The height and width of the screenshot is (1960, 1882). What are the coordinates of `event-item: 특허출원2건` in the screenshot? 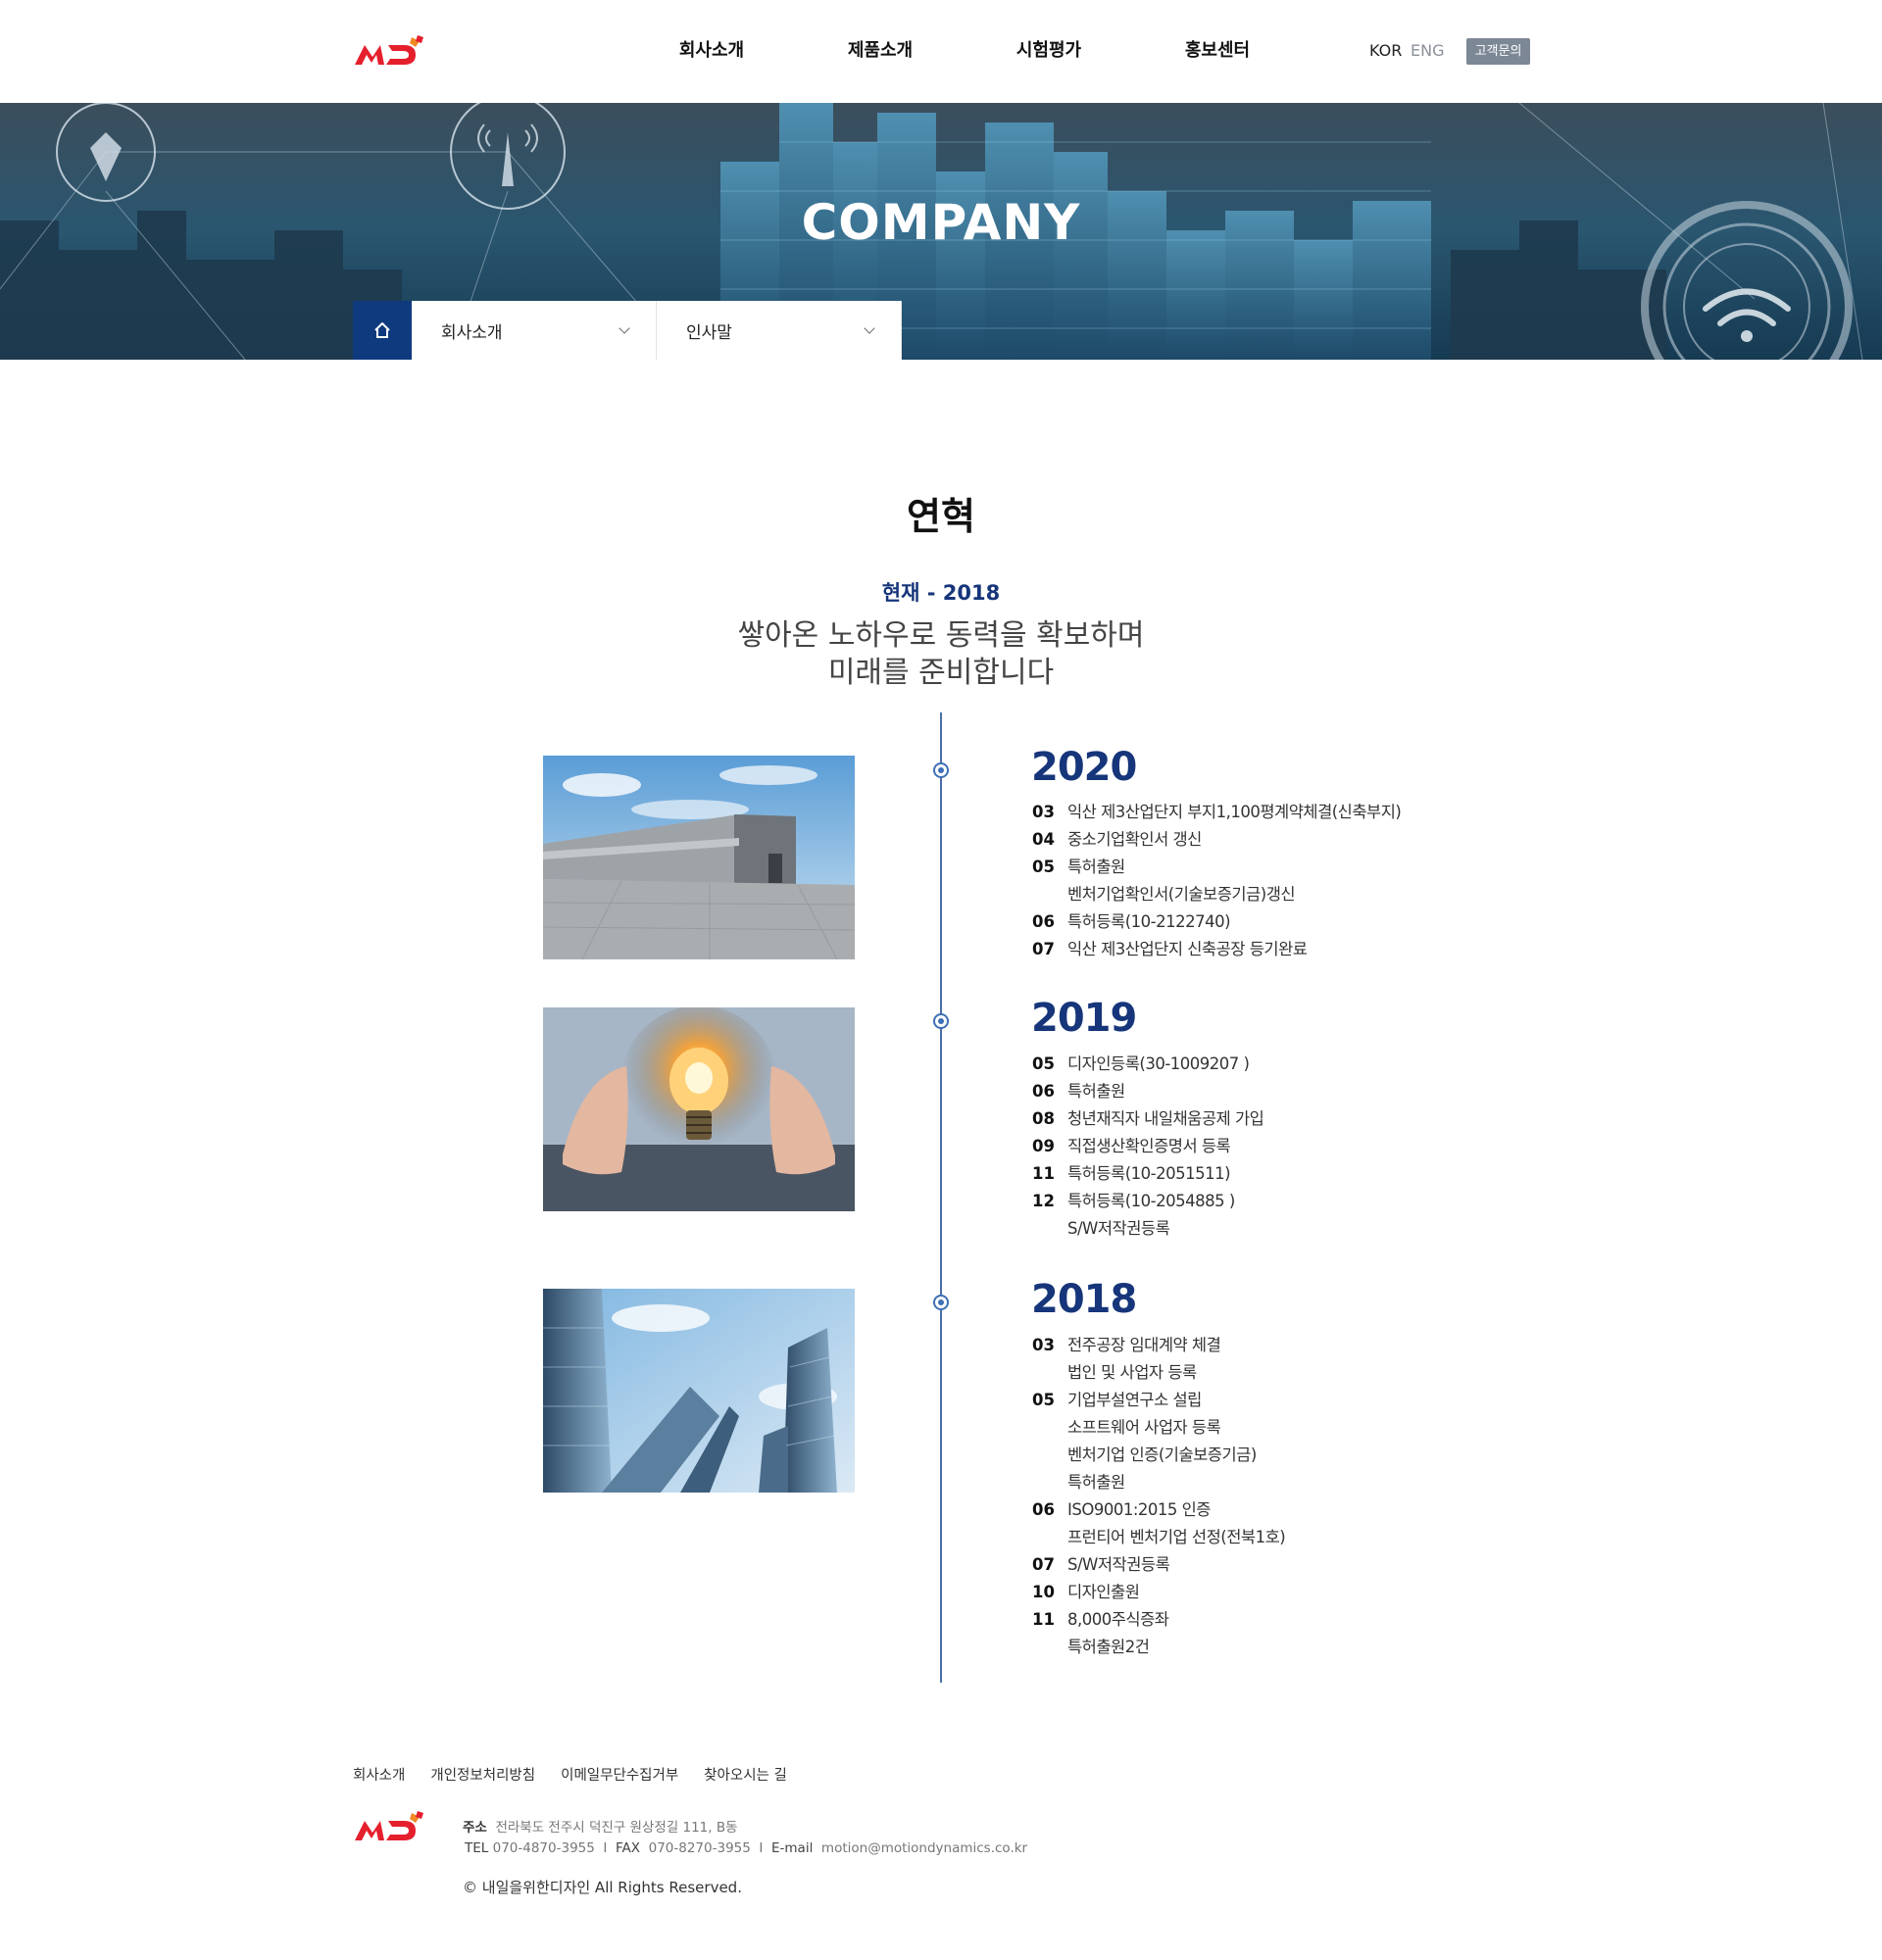 It's located at (1158, 1647).